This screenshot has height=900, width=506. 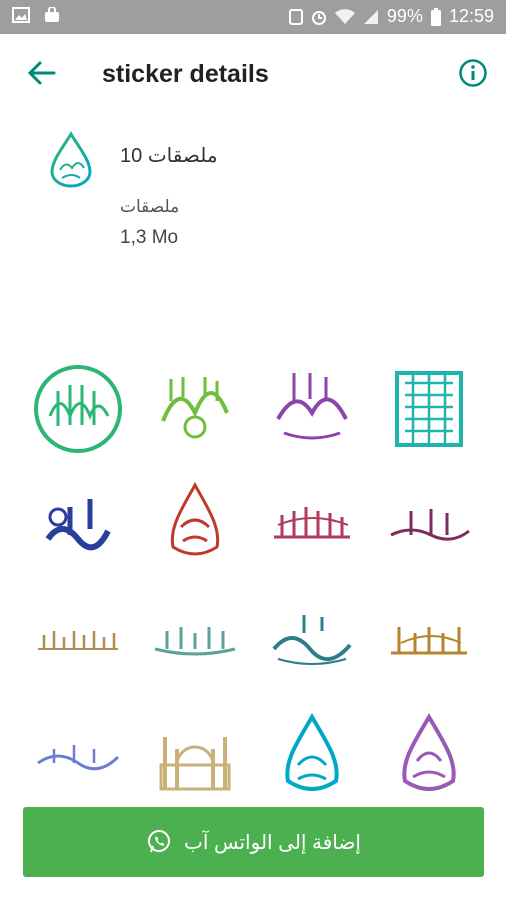 I want to click on add-button-label: إضافة إلى الواتس آب, so click(x=272, y=842).